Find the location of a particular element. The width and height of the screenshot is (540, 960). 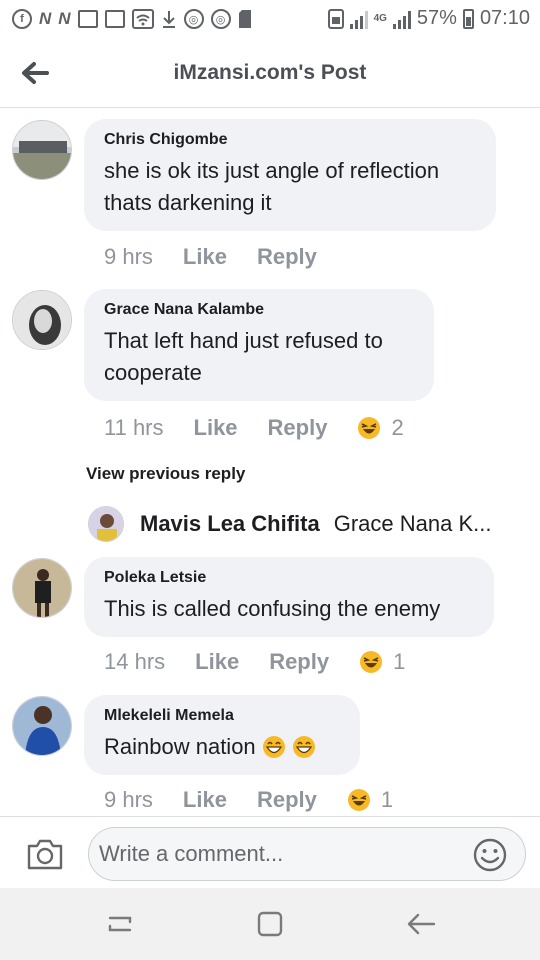

status-bar: f N N ◎ ◎ 4G 57% 07:10 is located at coordinates (270, 19).